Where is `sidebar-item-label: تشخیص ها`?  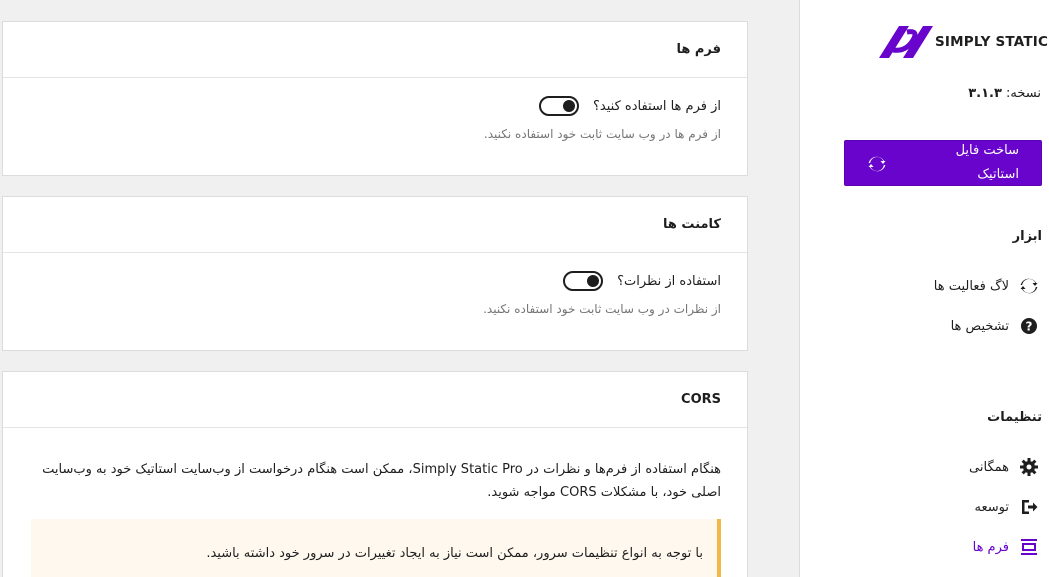 sidebar-item-label: تشخیص ها is located at coordinates (979, 326).